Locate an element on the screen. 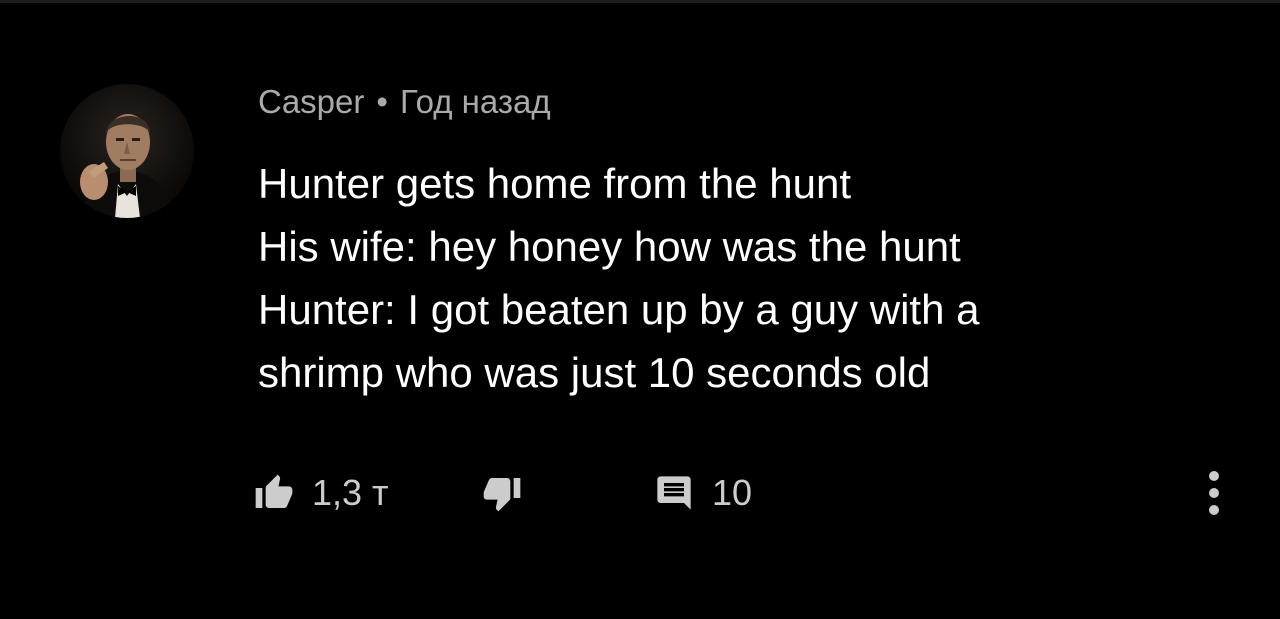 The height and width of the screenshot is (619, 1280). thumbs-up-icon is located at coordinates (274, 491).